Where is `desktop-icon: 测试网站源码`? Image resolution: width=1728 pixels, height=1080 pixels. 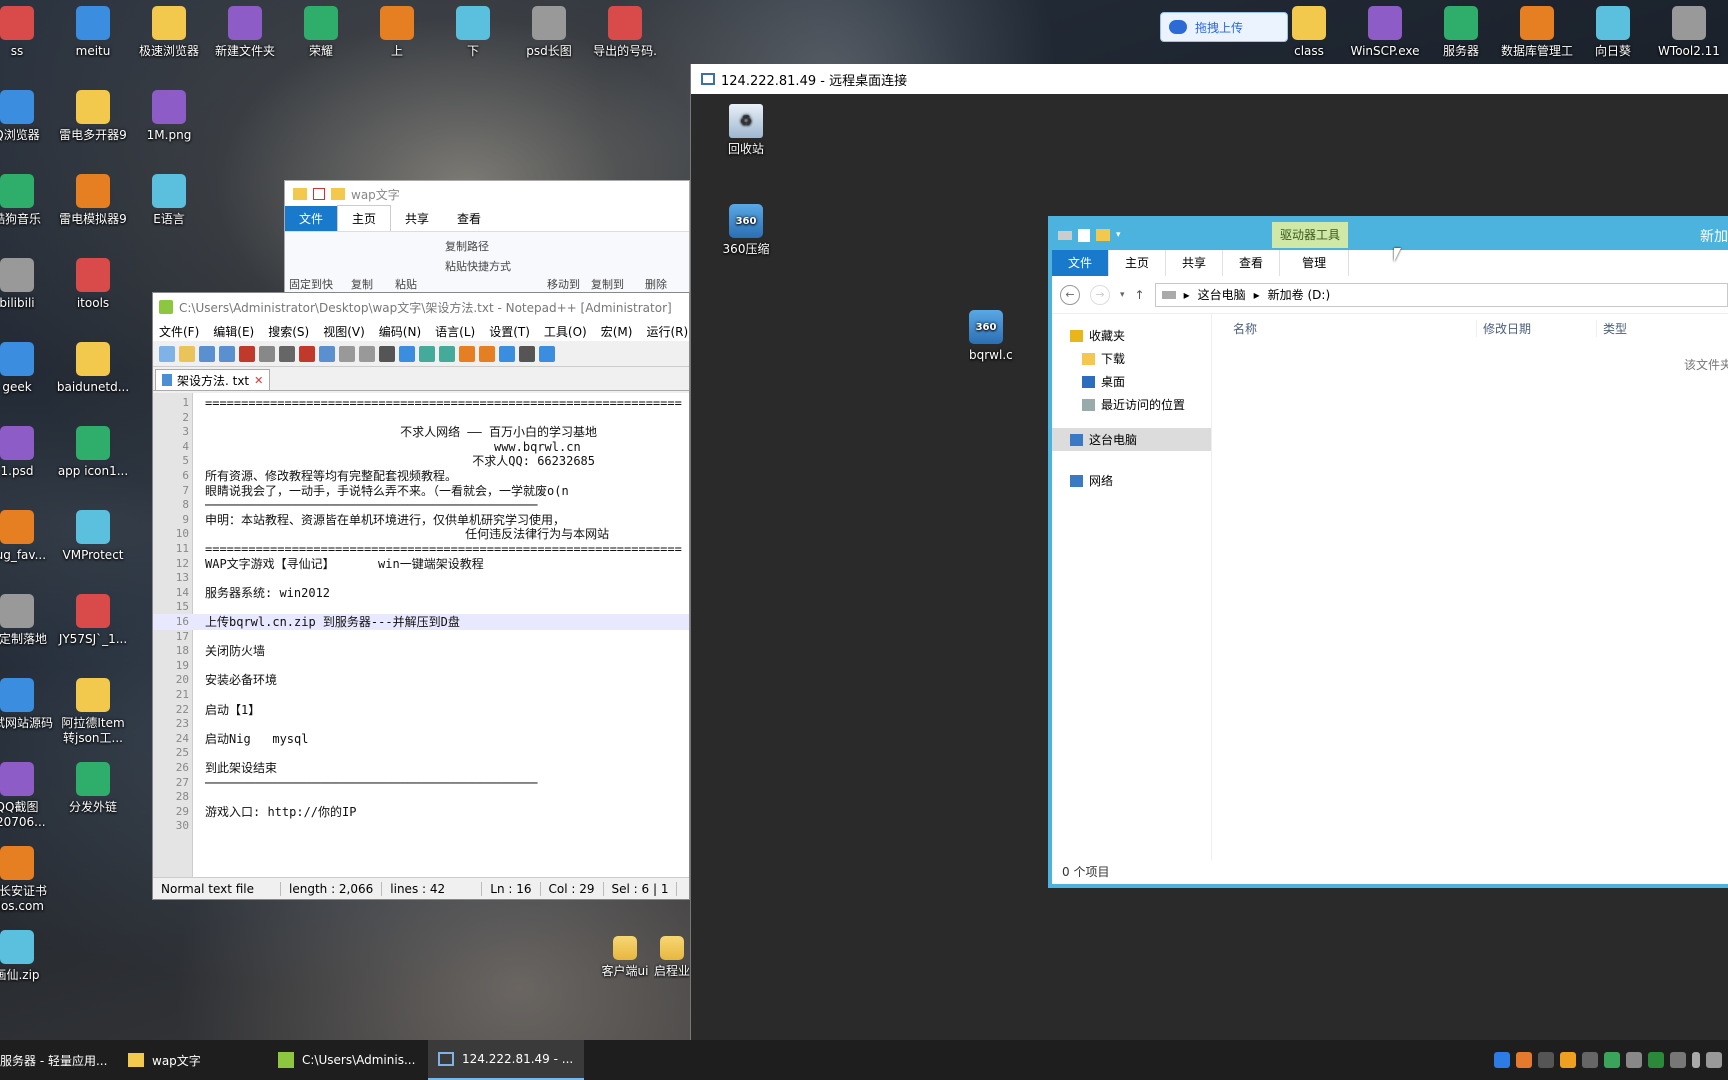 desktop-icon: 测试网站源码 is located at coordinates (27, 704).